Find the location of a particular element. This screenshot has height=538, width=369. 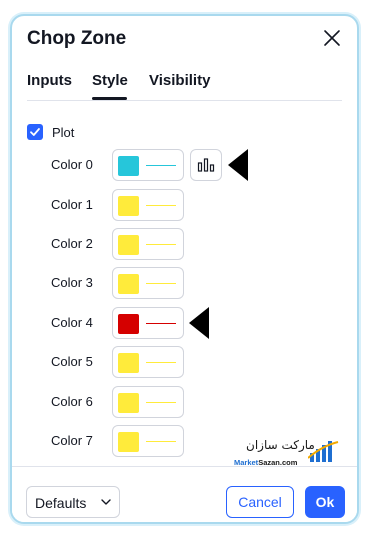

close-icon is located at coordinates (332, 38).